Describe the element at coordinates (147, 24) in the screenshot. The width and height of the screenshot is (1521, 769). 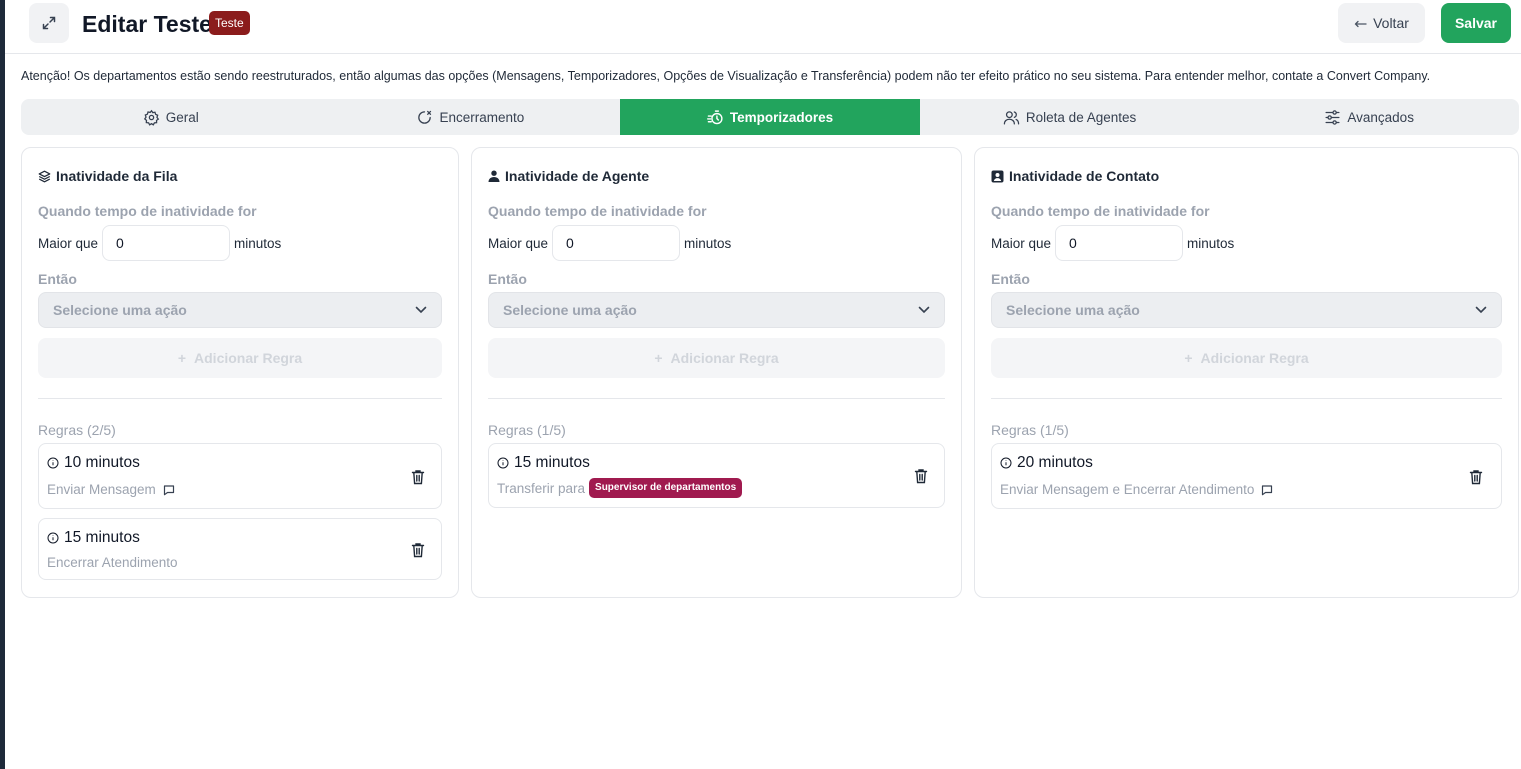
I see `page-title: Editar Teste` at that location.